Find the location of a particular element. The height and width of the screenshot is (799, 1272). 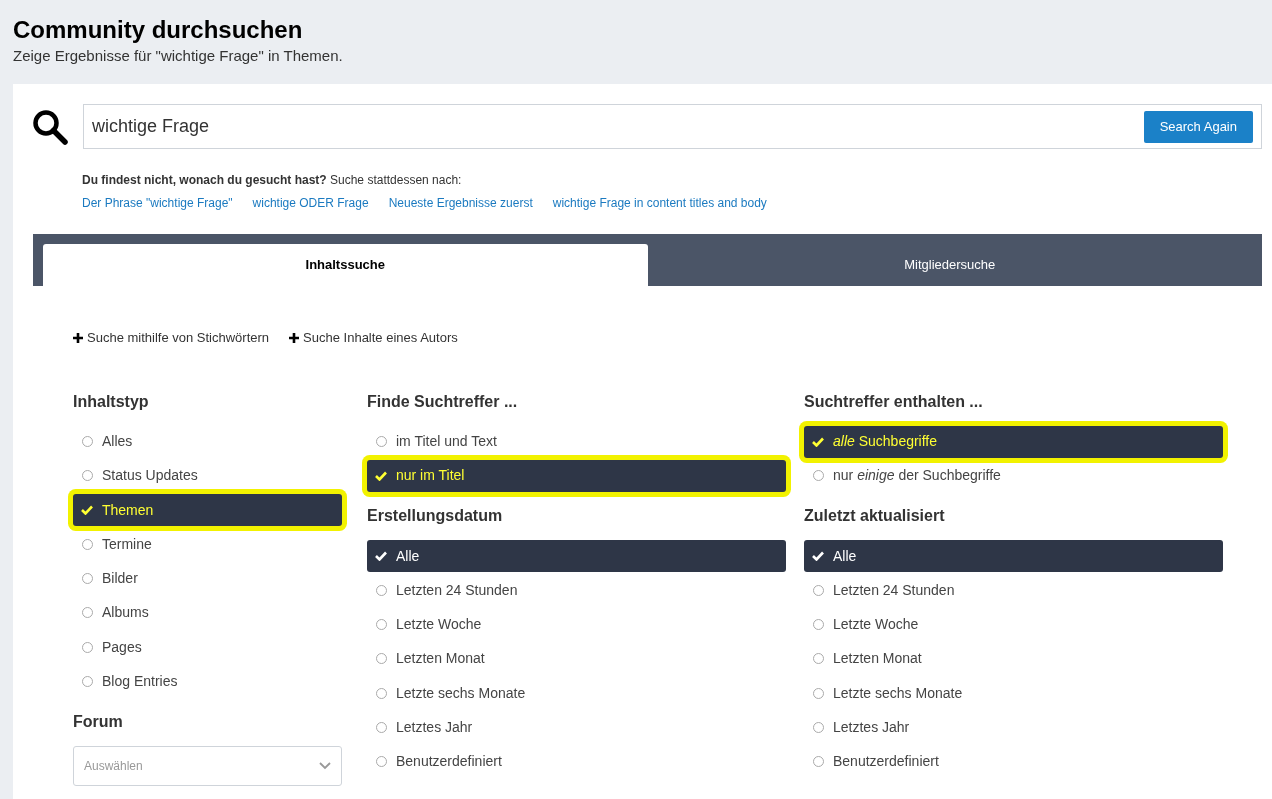

tab: Inhaltssuche is located at coordinates (345, 265).